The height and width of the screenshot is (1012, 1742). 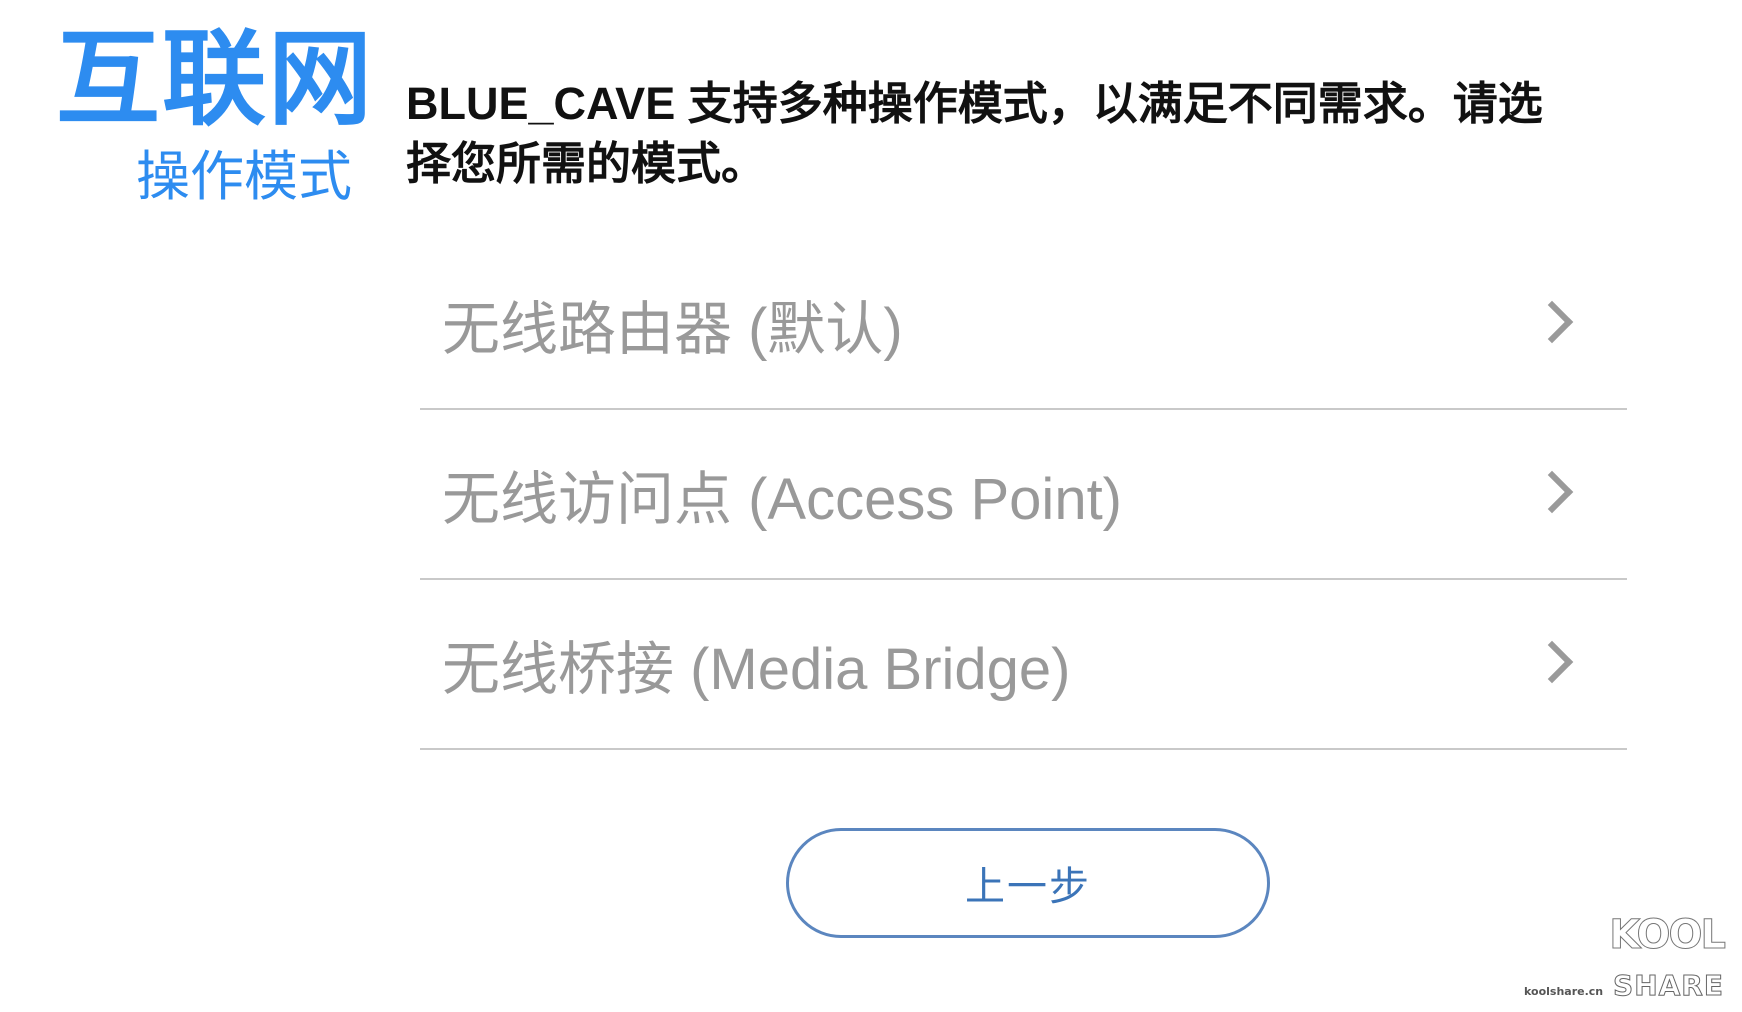 I want to click on mode-option-label: 无线路由器 (默认), so click(x=672, y=329).